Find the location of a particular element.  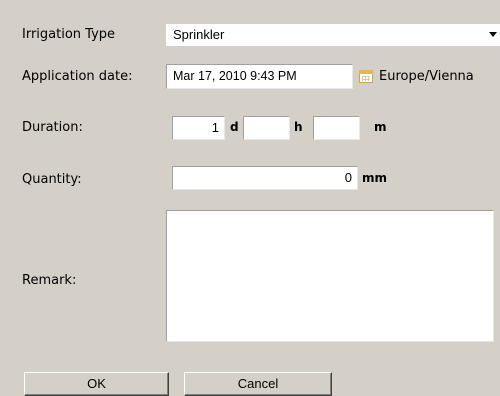

remark-label: Remark: is located at coordinates (49, 280).